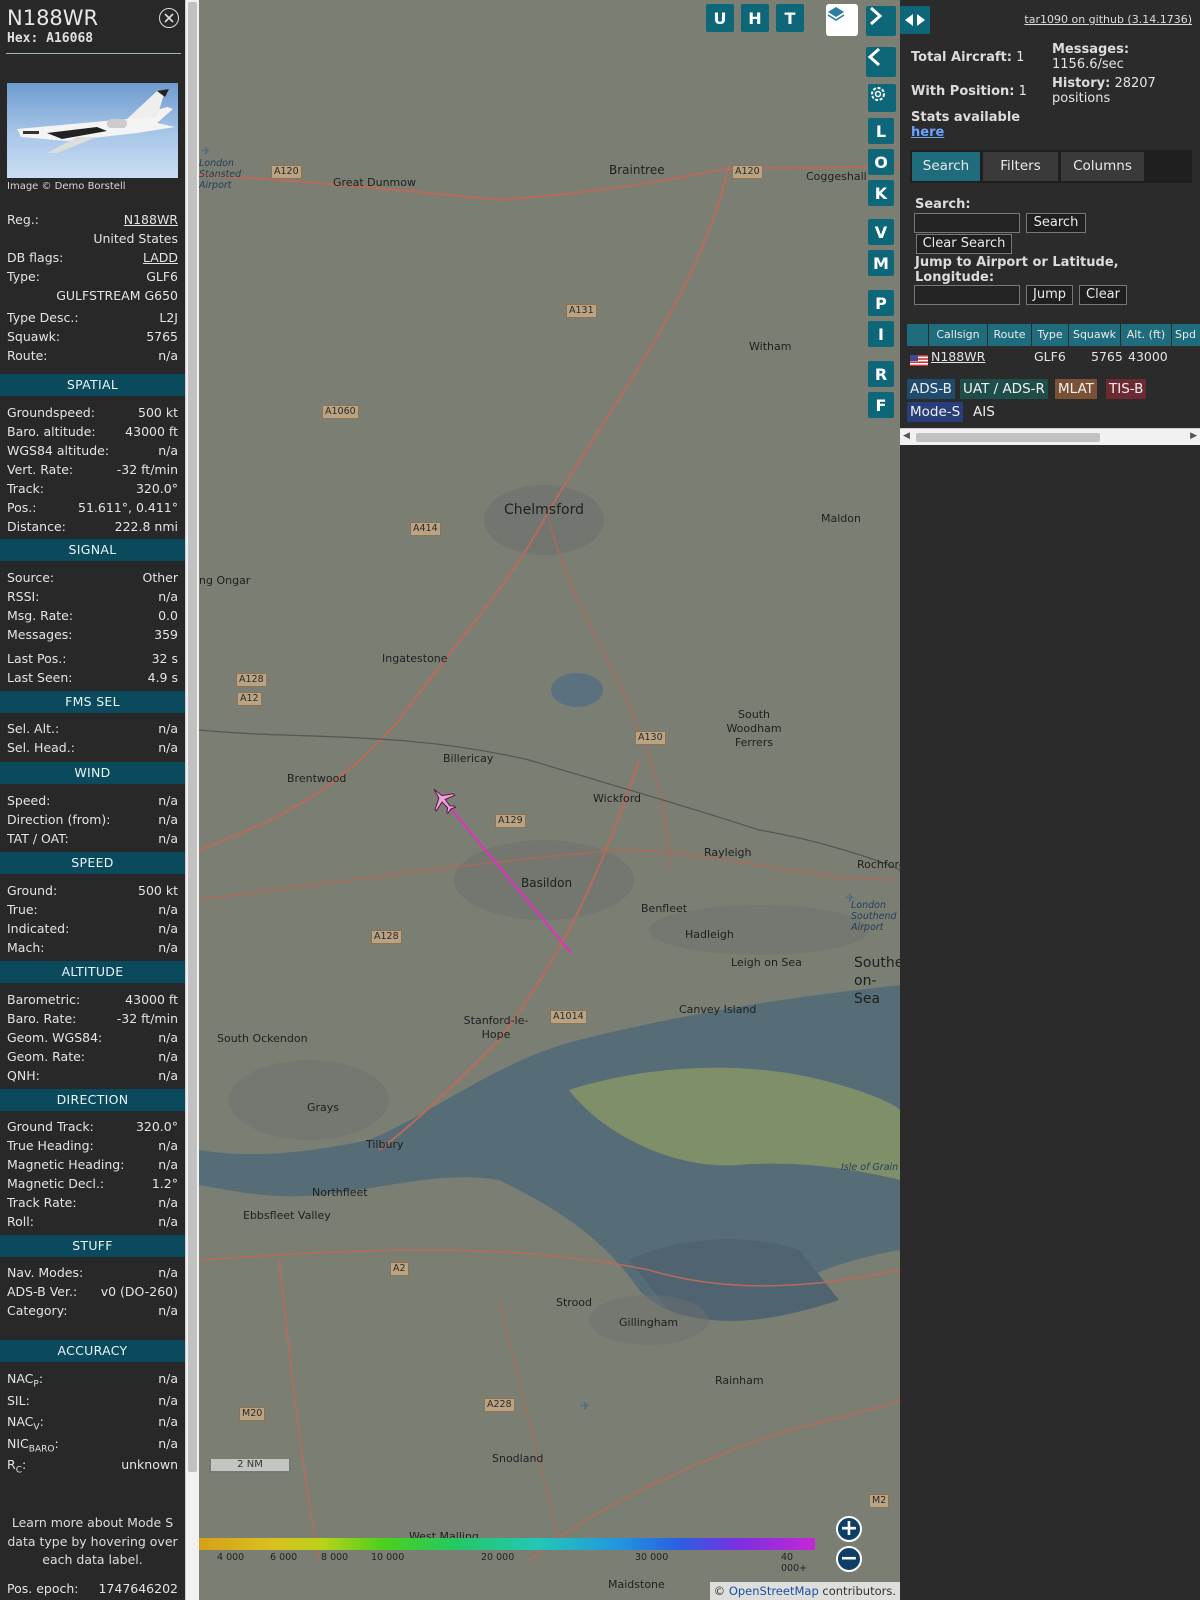 The width and height of the screenshot is (1200, 1600). What do you see at coordinates (881, 374) in the screenshot?
I see `map-button-r: R` at bounding box center [881, 374].